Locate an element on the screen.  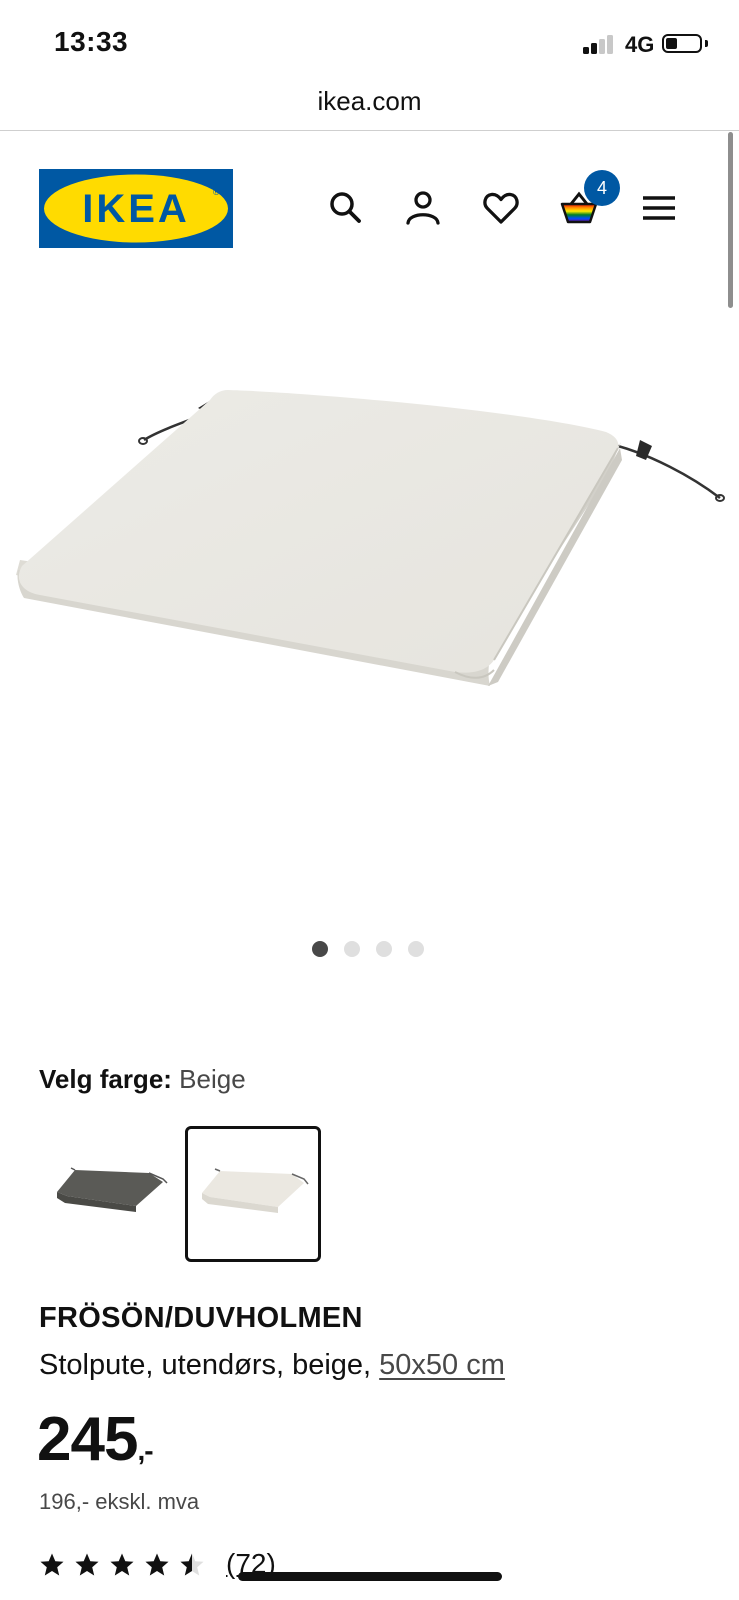
product-name: FRÖSÖN/DUVHOLMEN is located at coordinates (201, 1318).